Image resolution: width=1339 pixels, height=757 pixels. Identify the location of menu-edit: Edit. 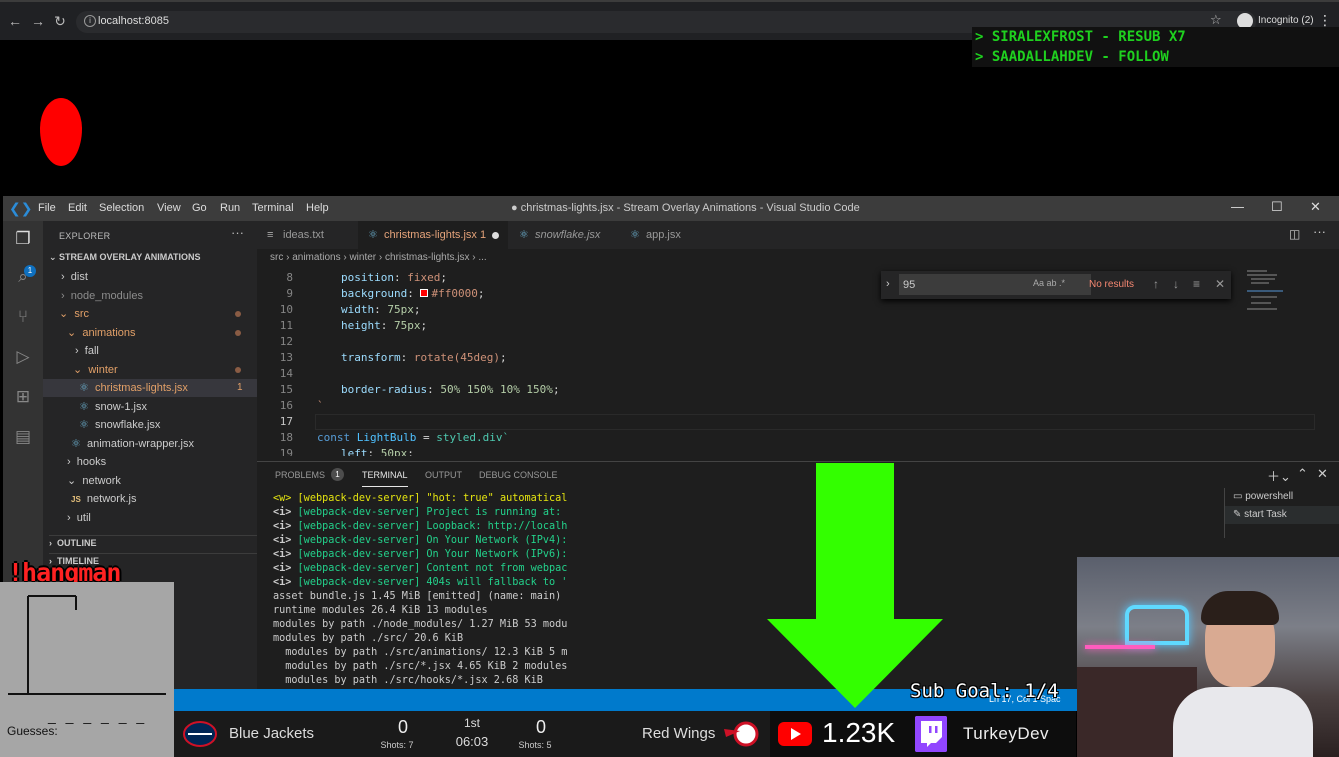
(77, 208).